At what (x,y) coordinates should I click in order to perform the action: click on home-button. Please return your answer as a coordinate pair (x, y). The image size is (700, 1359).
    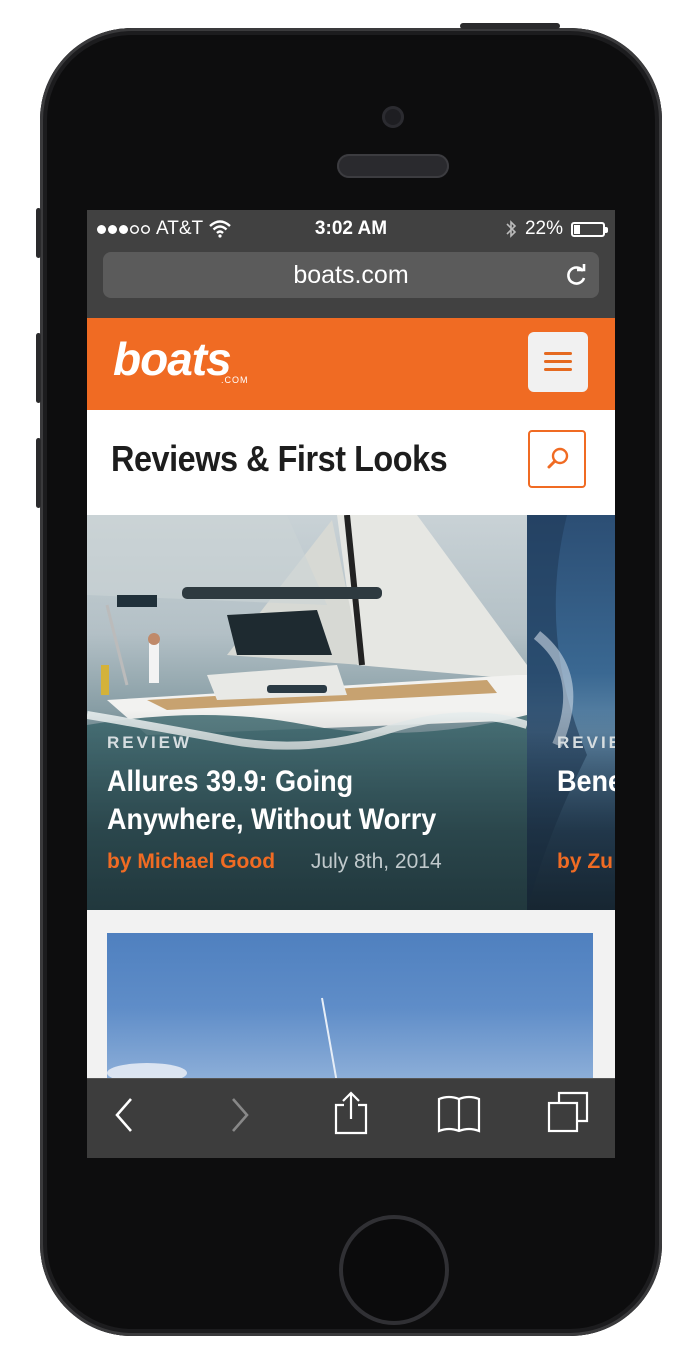
    Looking at the image, I should click on (394, 1270).